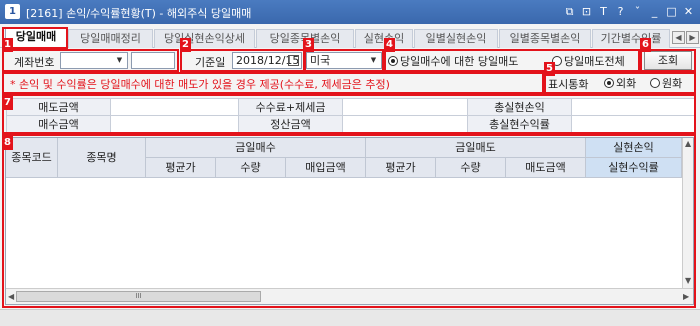 The width and height of the screenshot is (700, 326). I want to click on font-size-icon: ?, so click(620, 11).